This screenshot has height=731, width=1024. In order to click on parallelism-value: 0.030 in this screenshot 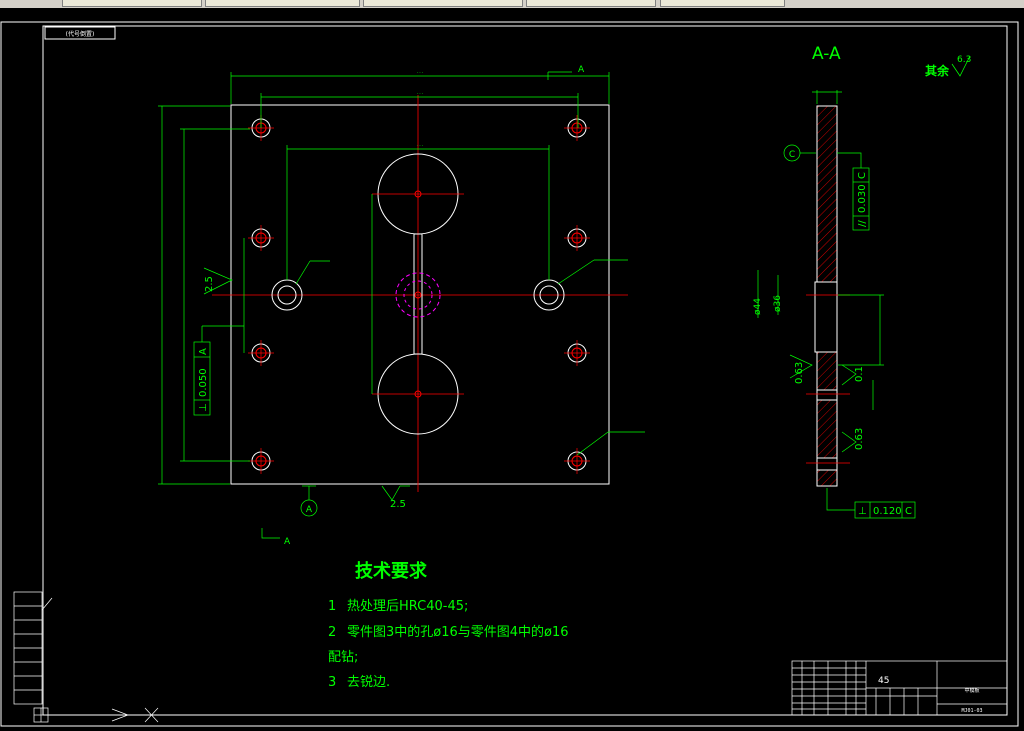, I will do `click(862, 198)`.